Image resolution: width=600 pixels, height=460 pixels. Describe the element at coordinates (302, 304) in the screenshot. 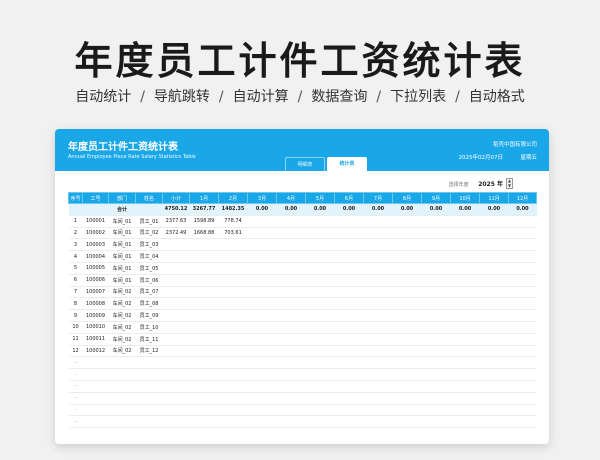

I see `table-row: 8 100008 车间_02 员工_08` at that location.